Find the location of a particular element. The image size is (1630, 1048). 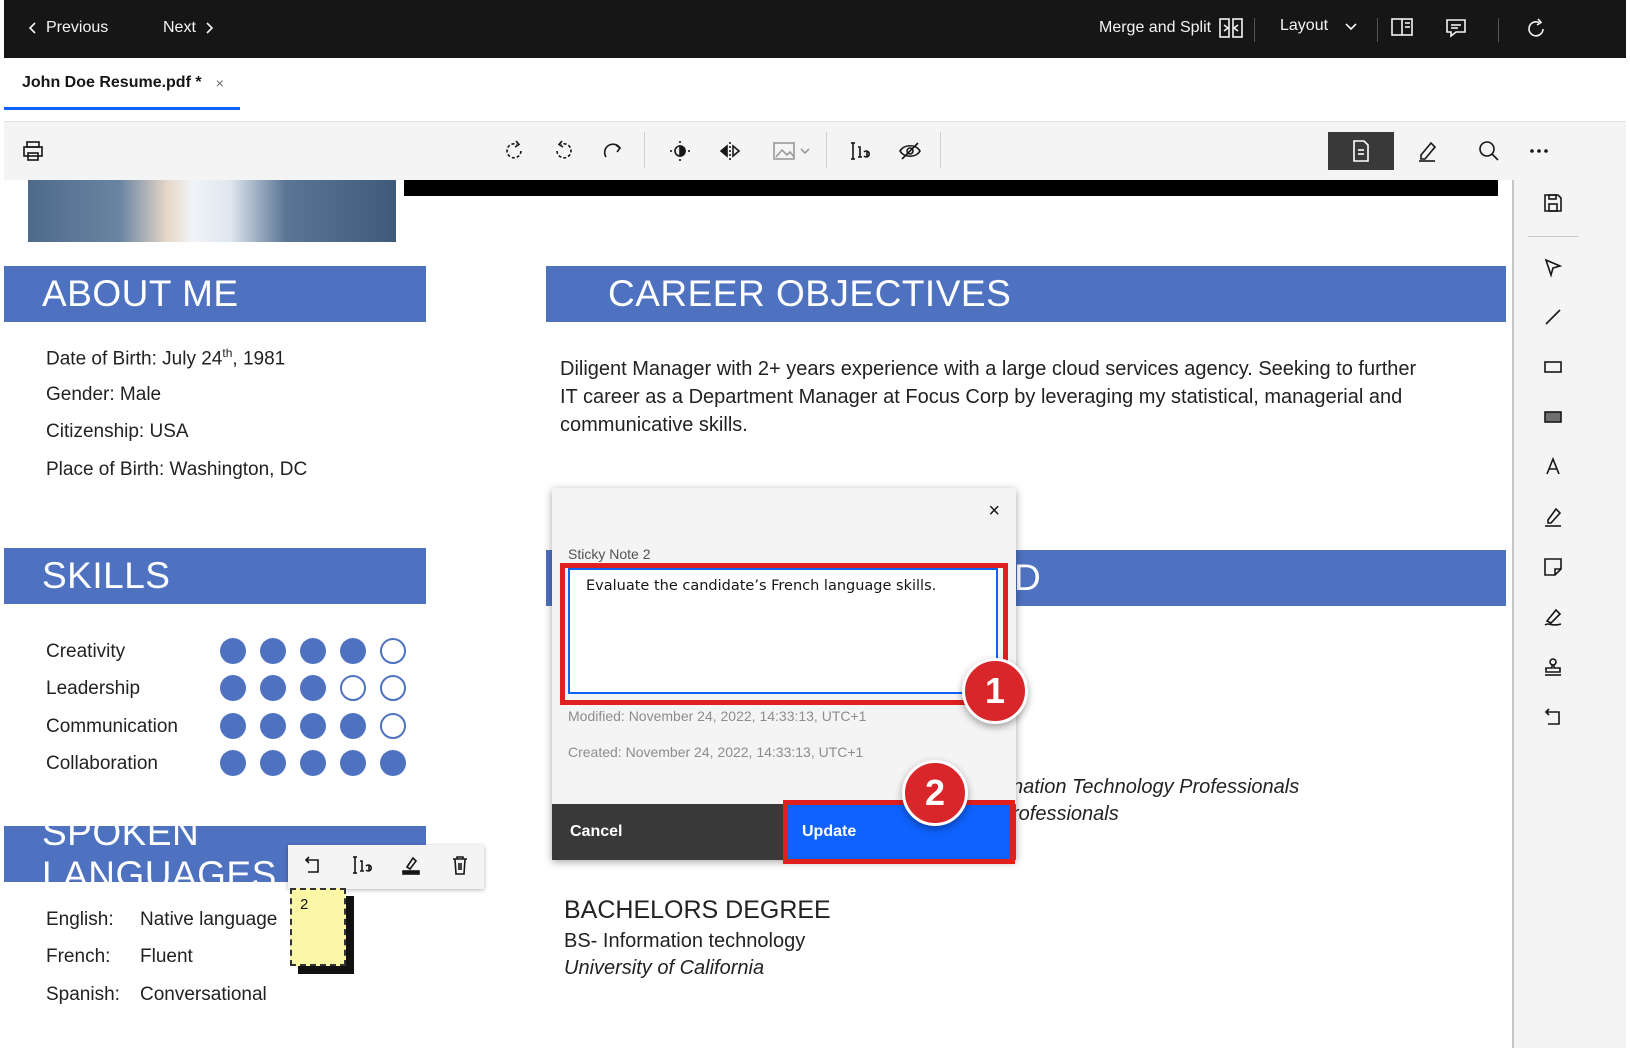

line-icon is located at coordinates (1553, 317).